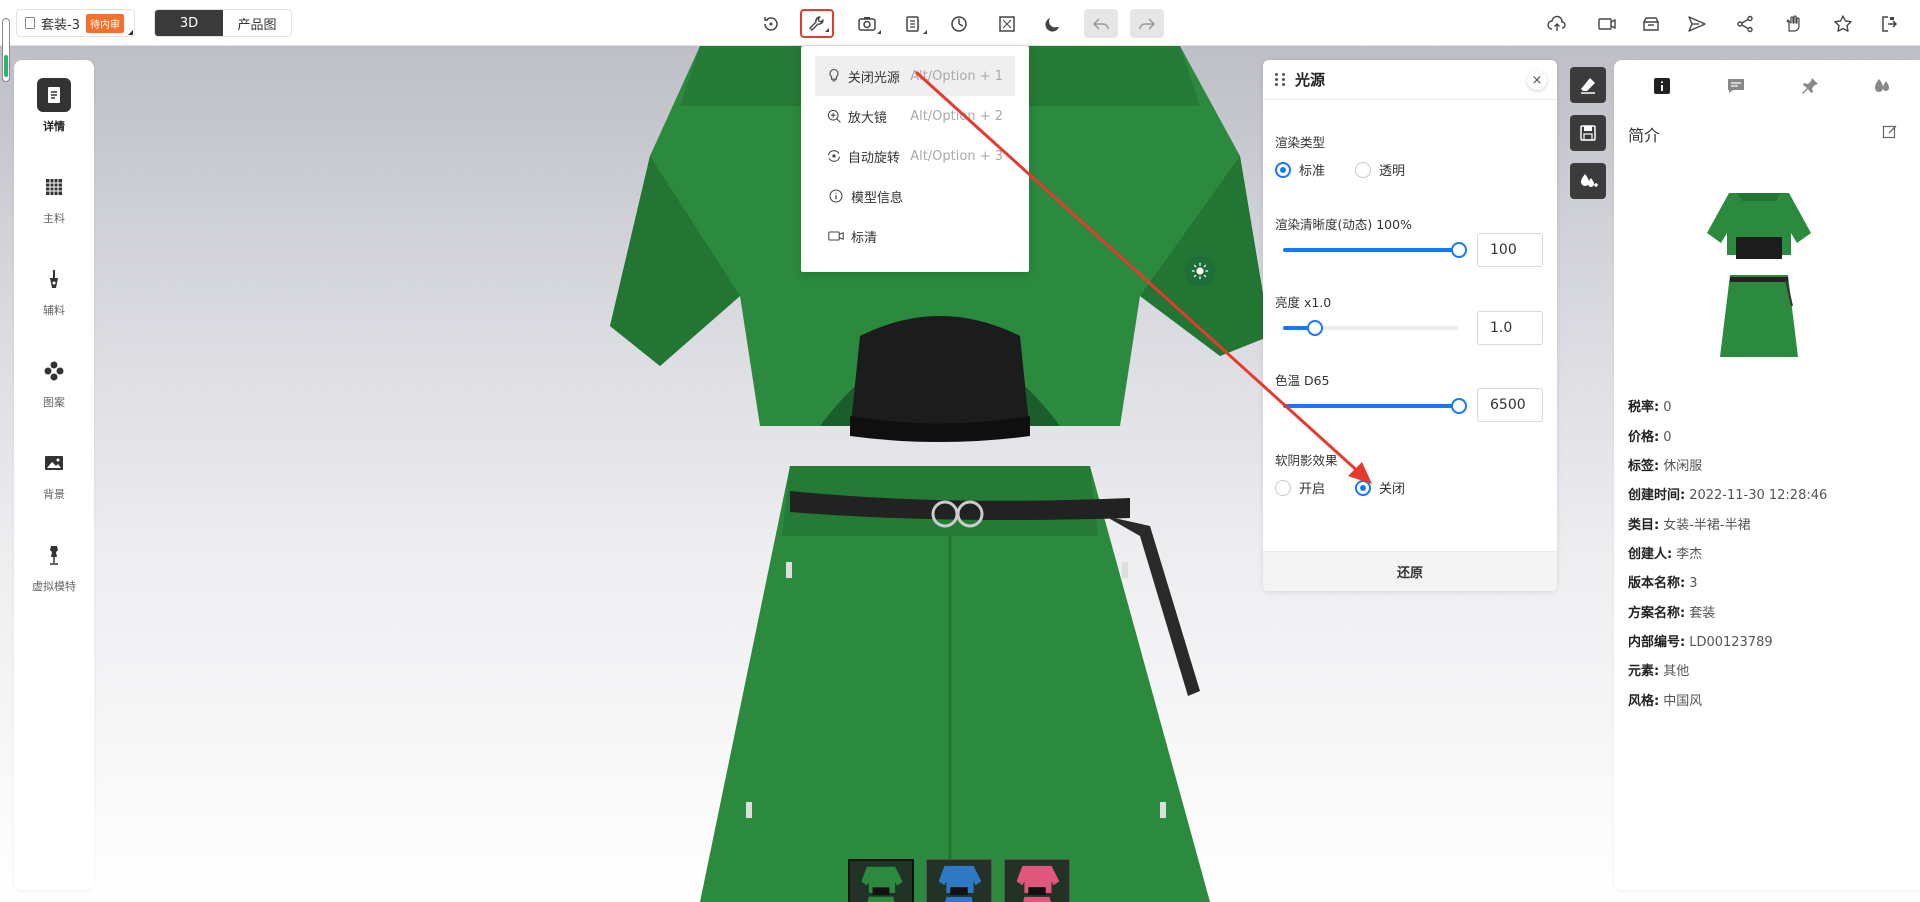 The width and height of the screenshot is (1920, 902). What do you see at coordinates (915, 76) in the screenshot?
I see `menu-item-toggle-light: 关闭光源 Alt/Option + 1` at bounding box center [915, 76].